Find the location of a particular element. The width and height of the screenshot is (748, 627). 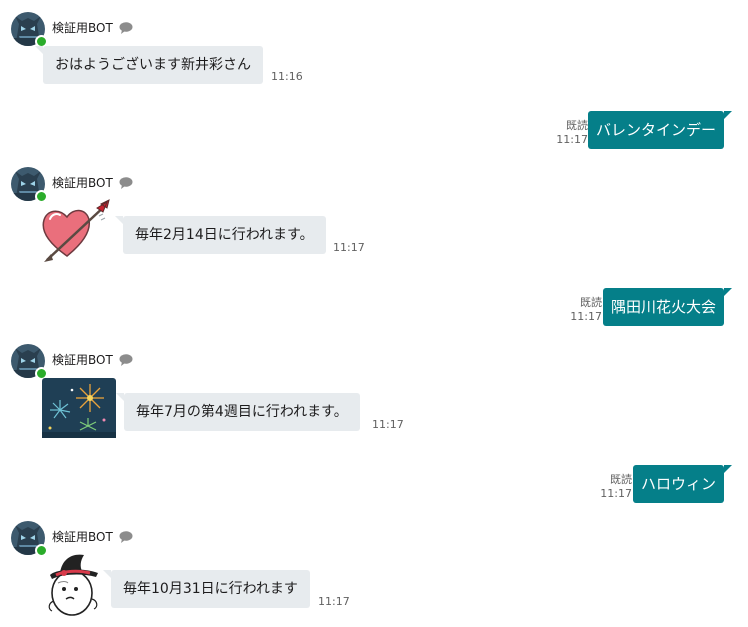

message-text: 毎年7月の第4週目に行われます。 is located at coordinates (242, 412).